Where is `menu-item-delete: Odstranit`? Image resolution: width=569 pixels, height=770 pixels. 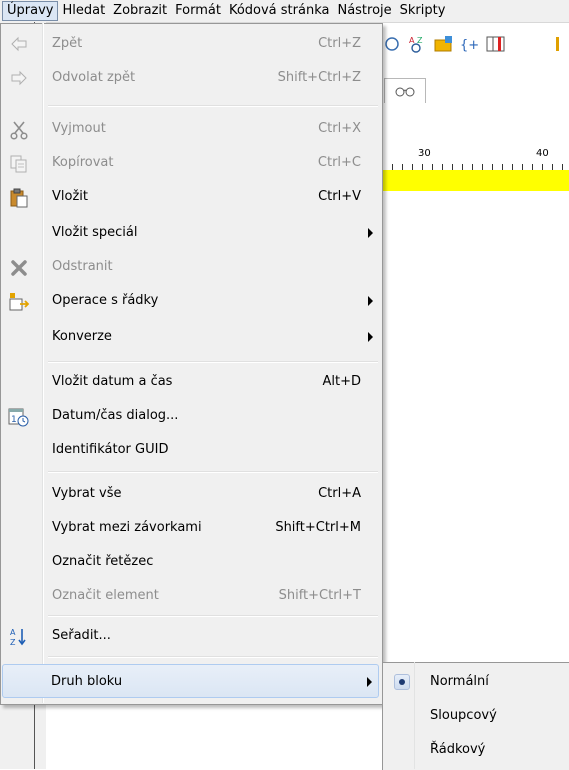
menu-item-delete: Odstranit is located at coordinates (190, 267).